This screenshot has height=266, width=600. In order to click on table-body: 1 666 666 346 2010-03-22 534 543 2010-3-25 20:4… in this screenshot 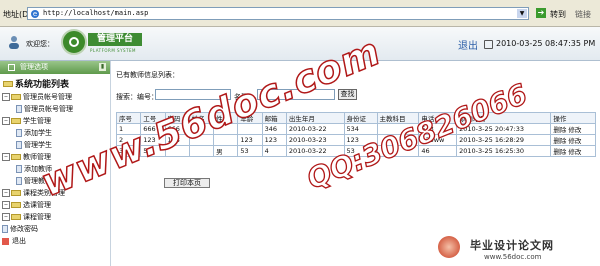, I will do `click(355, 140)`.